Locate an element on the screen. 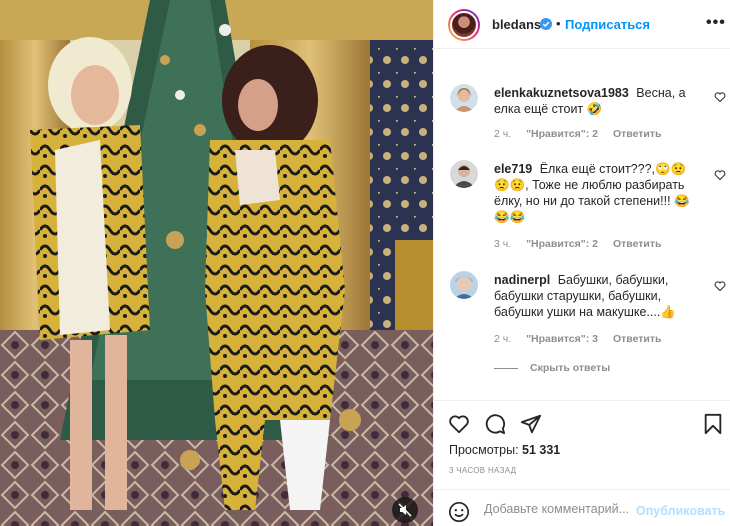 This screenshot has width=730, height=526. smiley-icon is located at coordinates (459, 512).